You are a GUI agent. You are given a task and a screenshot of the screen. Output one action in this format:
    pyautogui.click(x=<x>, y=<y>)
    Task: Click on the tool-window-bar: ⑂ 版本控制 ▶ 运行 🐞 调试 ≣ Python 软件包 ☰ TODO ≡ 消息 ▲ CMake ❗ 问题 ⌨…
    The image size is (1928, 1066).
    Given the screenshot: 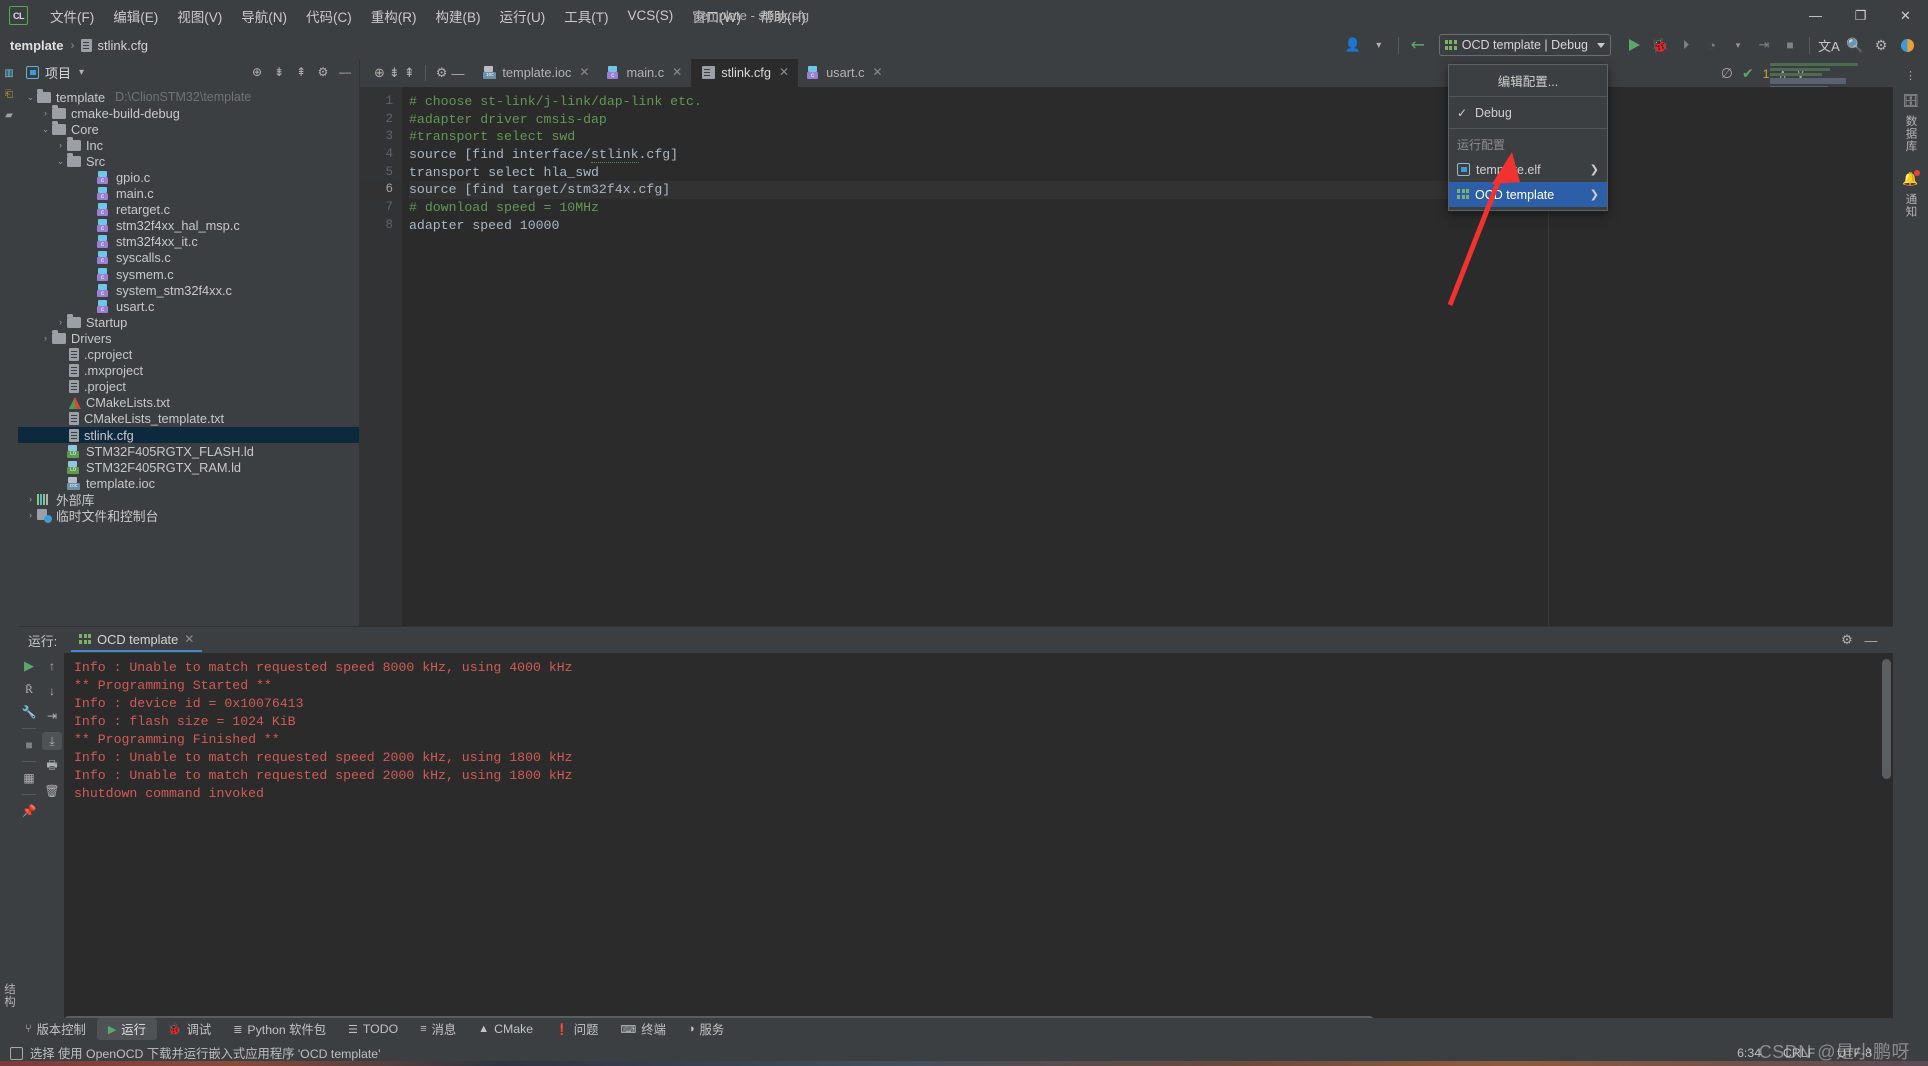 What is the action you would take?
    pyautogui.click(x=964, y=1029)
    